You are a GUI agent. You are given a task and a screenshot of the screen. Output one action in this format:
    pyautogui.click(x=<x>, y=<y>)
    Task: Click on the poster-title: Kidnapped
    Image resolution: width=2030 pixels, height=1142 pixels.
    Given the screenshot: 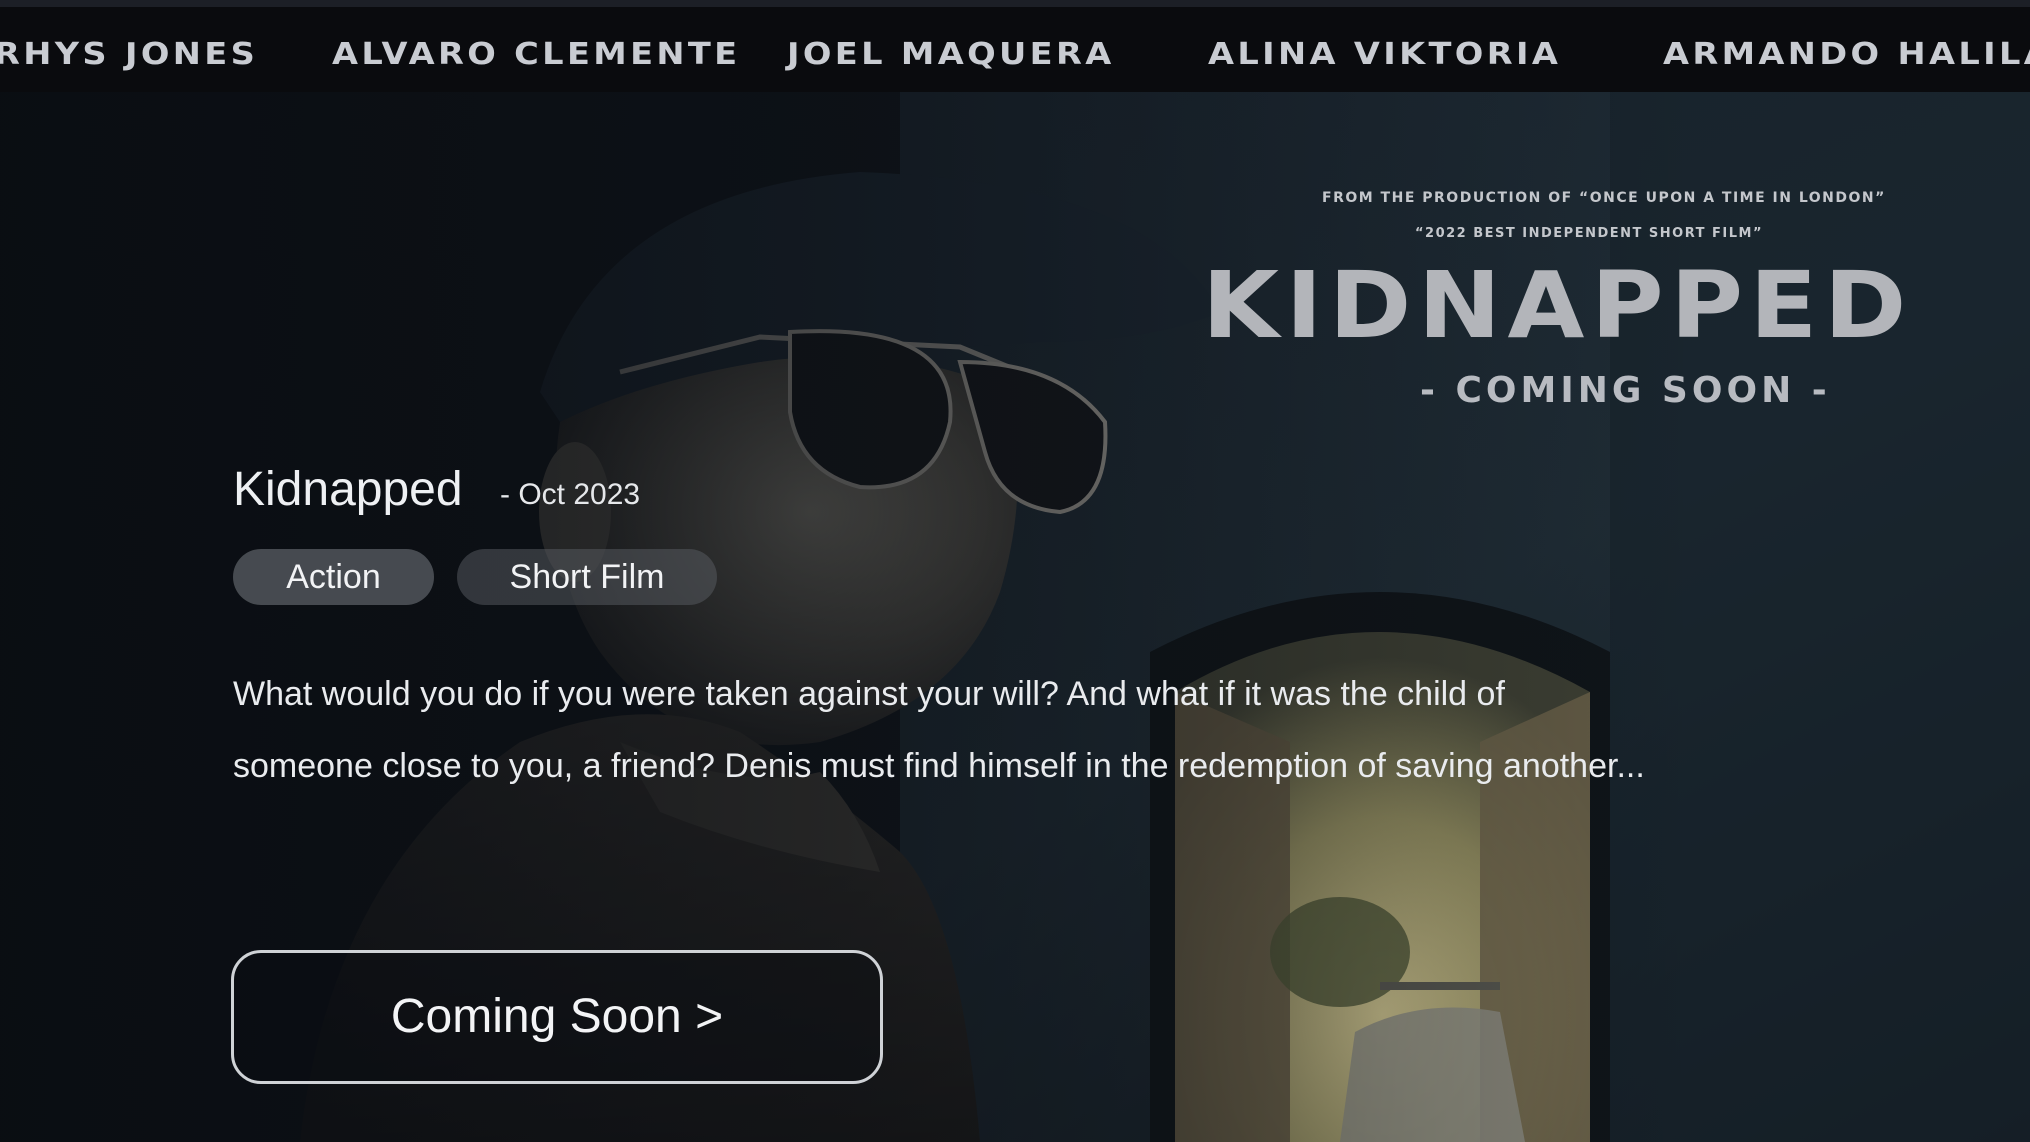 What is the action you would take?
    pyautogui.click(x=1557, y=305)
    